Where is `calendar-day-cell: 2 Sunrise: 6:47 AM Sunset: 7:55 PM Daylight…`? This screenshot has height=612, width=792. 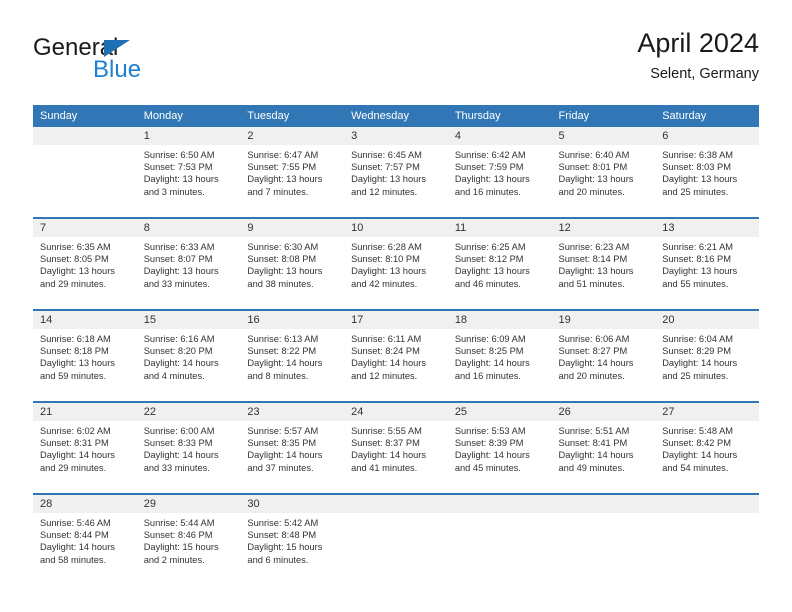 calendar-day-cell: 2 Sunrise: 6:47 AM Sunset: 7:55 PM Daylight… is located at coordinates (292, 172).